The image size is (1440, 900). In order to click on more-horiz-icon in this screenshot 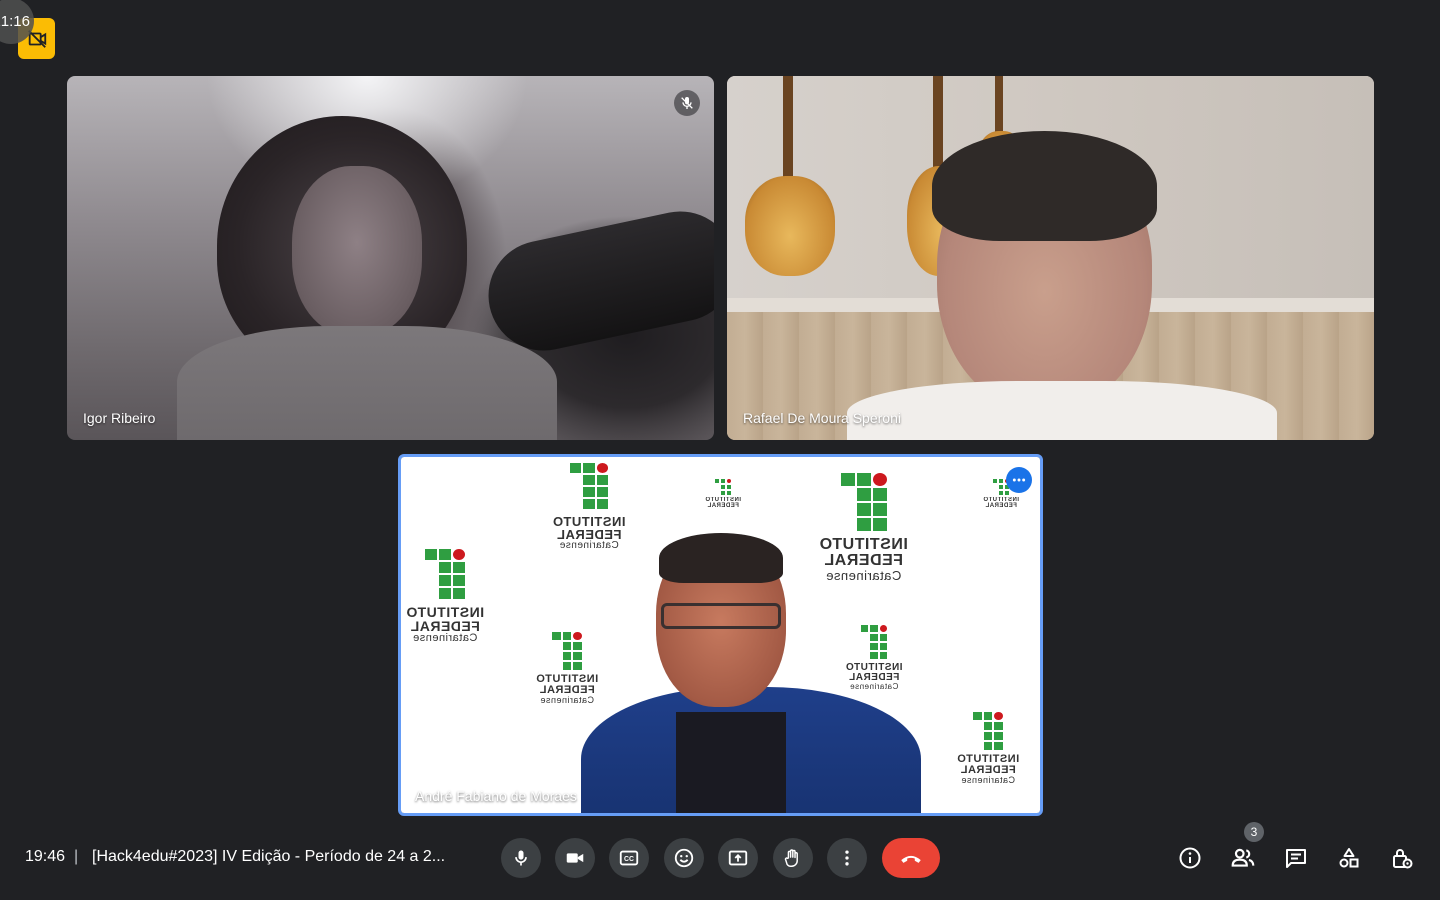, I will do `click(1019, 480)`.